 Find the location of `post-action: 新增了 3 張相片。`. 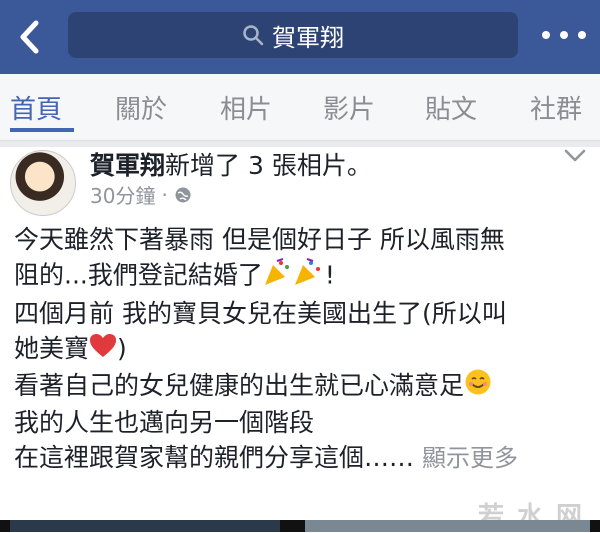

post-action: 新增了 3 張相片。 is located at coordinates (268, 165).